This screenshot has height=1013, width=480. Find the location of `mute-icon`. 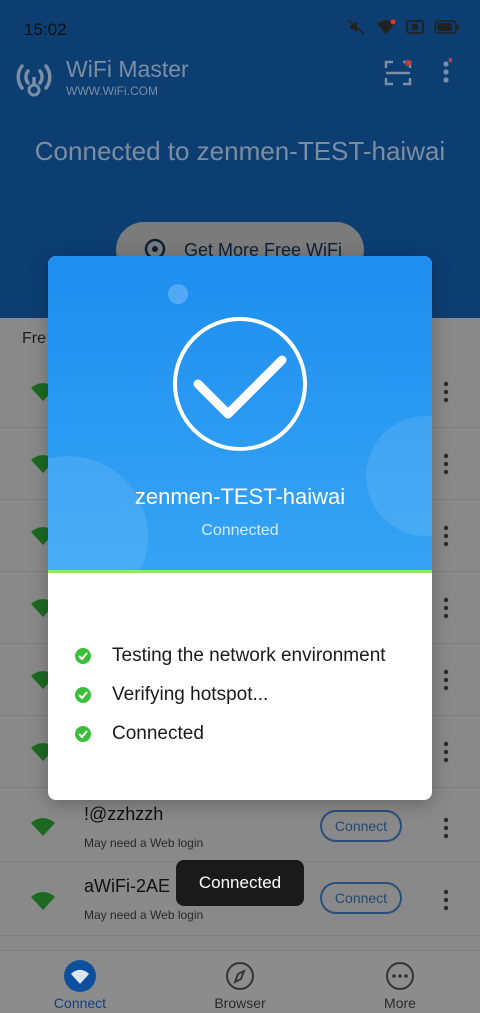

mute-icon is located at coordinates (356, 29).